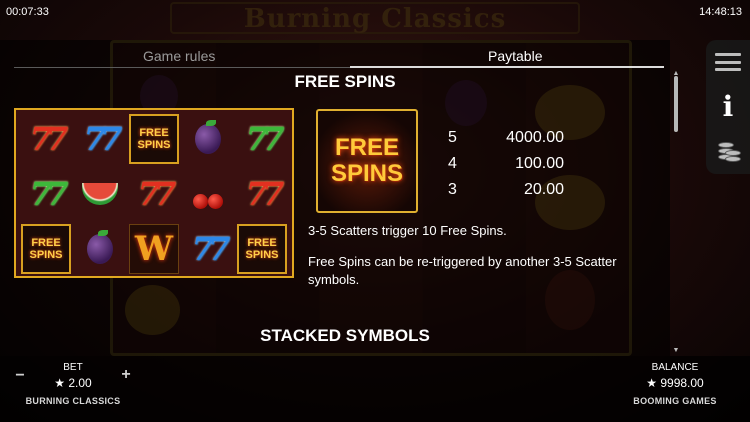 The image size is (750, 422). I want to click on menu-icon, so click(728, 62).